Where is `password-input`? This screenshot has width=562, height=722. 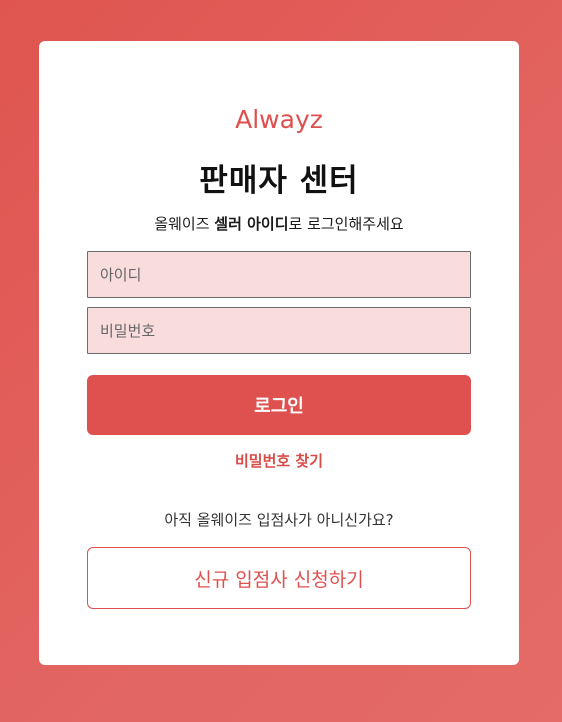 password-input is located at coordinates (279, 330).